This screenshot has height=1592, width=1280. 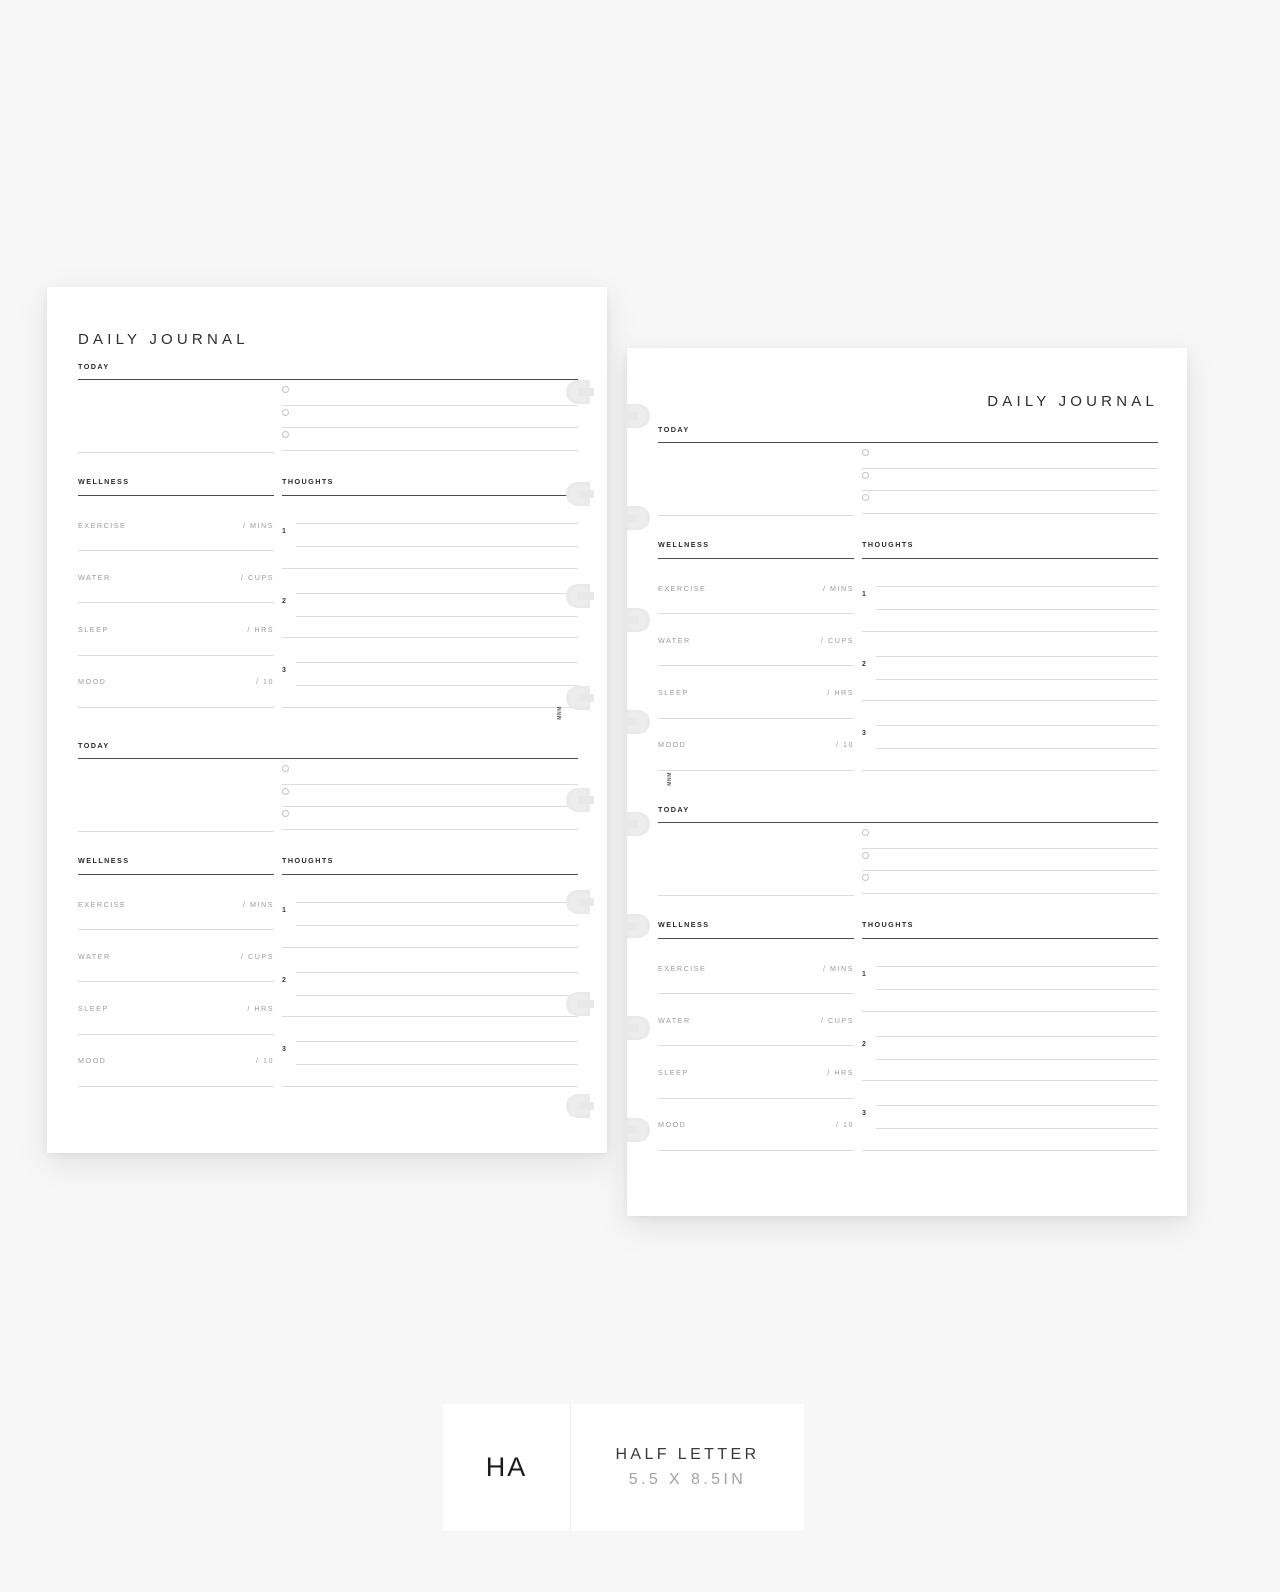 I want to click on brand-logo-badge: HA, so click(x=506, y=1467).